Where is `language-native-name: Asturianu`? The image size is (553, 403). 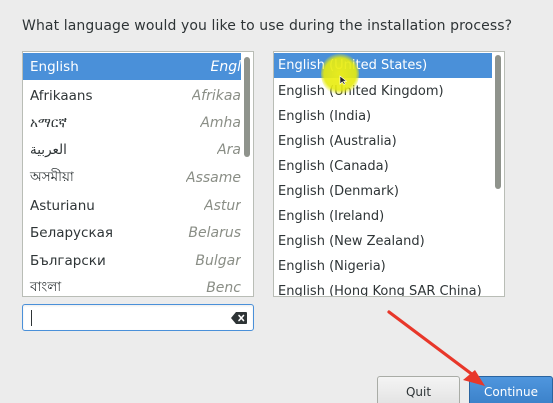
language-native-name: Asturianu is located at coordinates (62, 205).